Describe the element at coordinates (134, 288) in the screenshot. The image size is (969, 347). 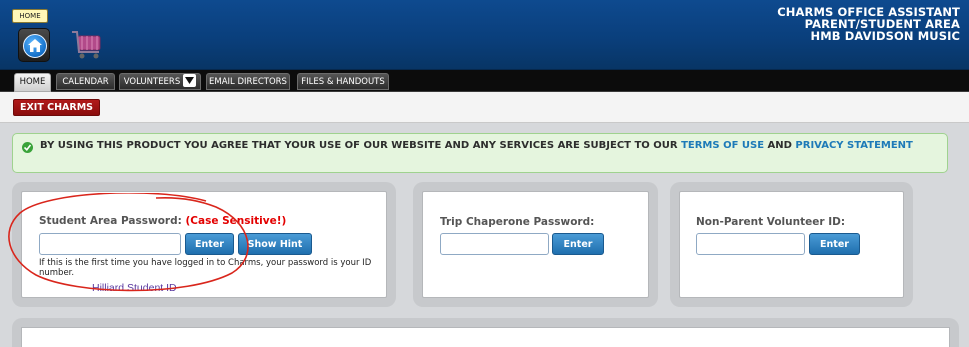
I see `handwritten-annotation: Hilliard Student ID` at that location.